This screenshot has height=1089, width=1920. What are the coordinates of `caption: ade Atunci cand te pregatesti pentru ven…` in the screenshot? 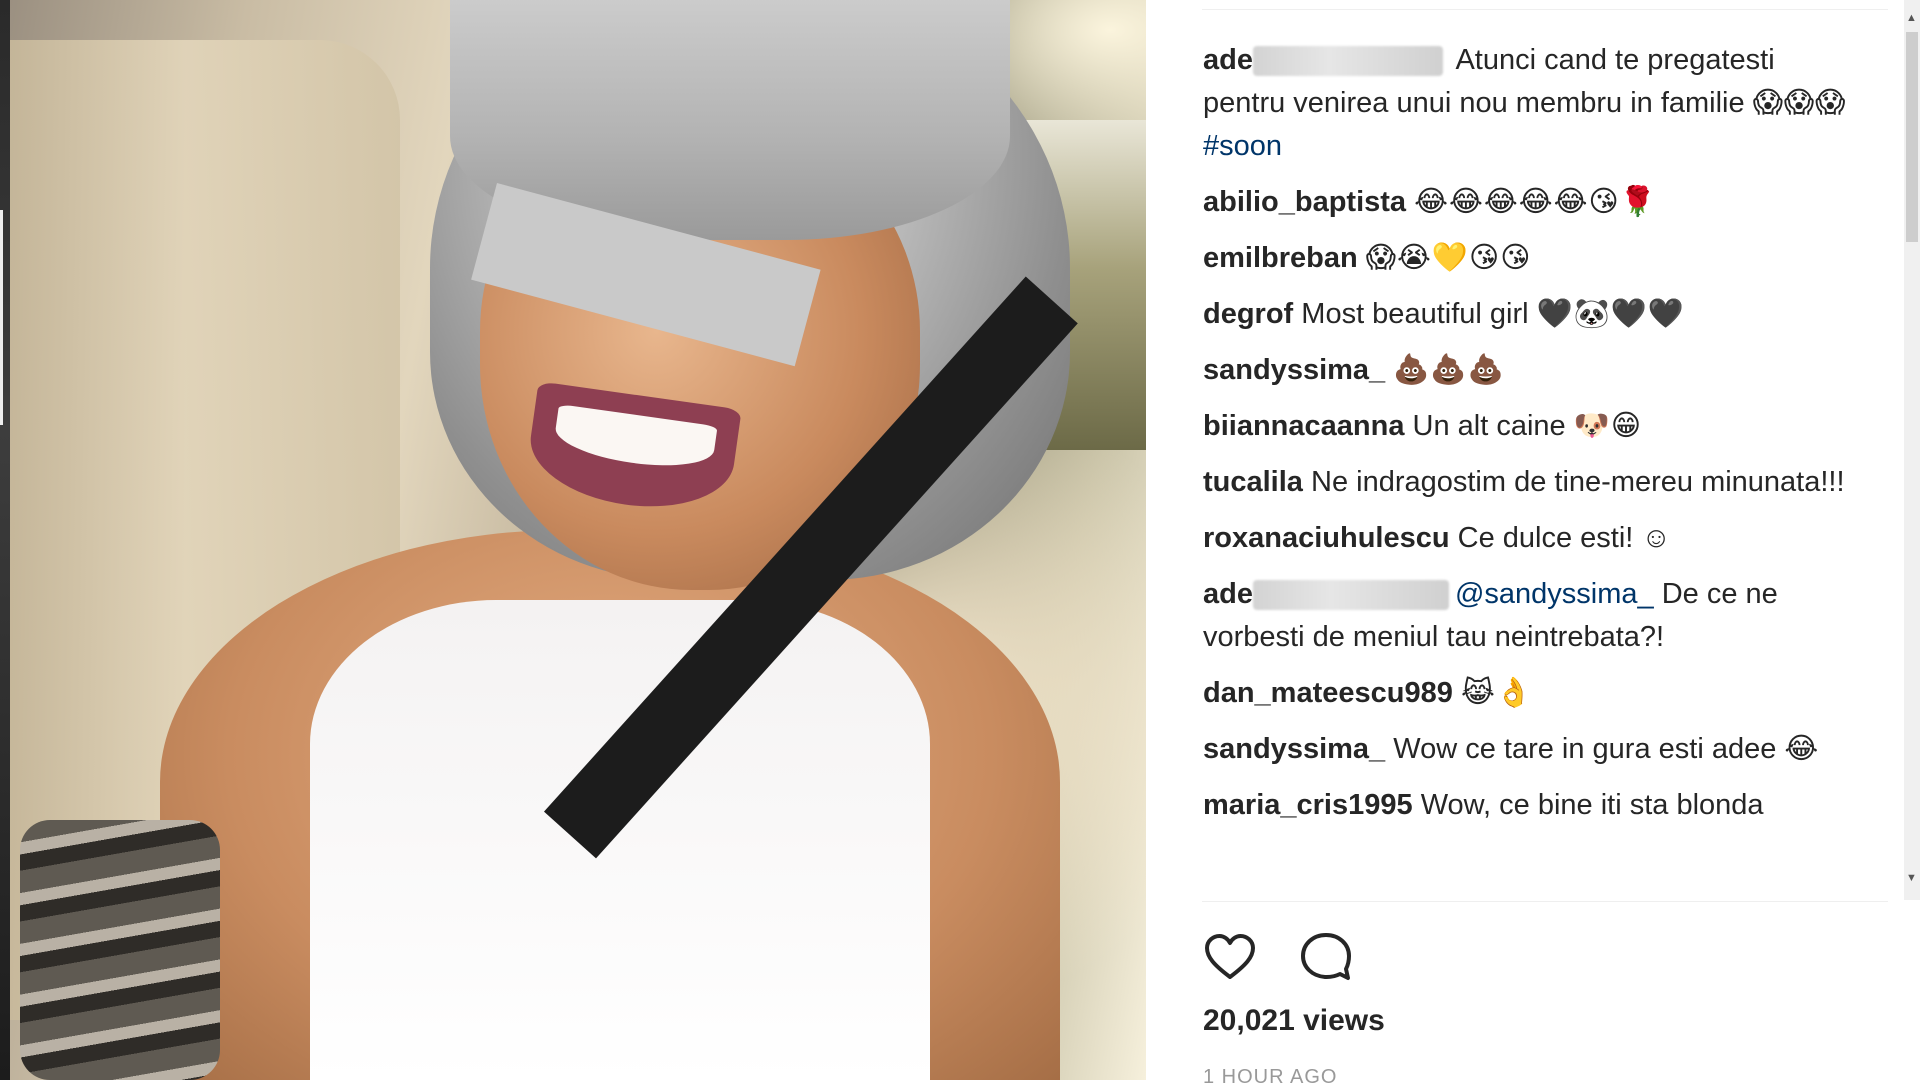 It's located at (1533, 103).